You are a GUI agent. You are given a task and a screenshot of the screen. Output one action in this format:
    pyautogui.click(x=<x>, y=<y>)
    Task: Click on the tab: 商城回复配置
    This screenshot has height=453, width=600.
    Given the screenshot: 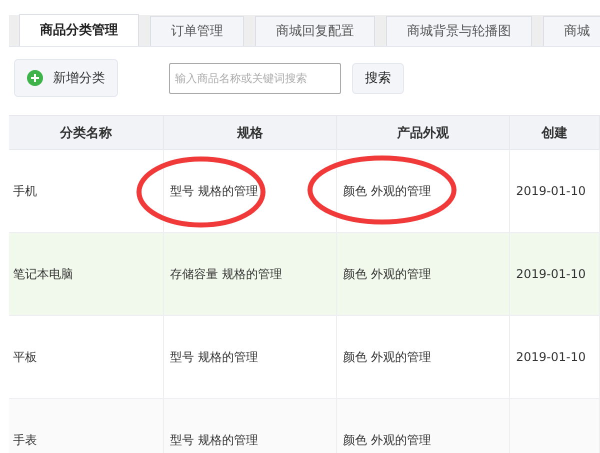 What is the action you would take?
    pyautogui.click(x=315, y=31)
    